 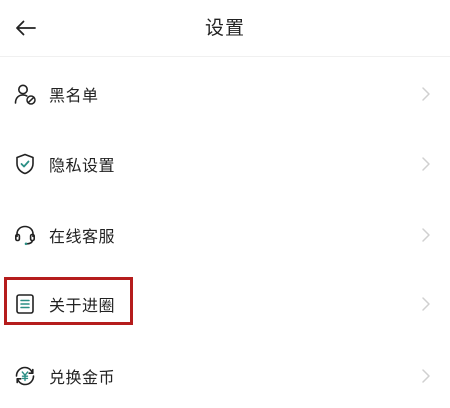 I want to click on top-bar: 设置, so click(x=225, y=28).